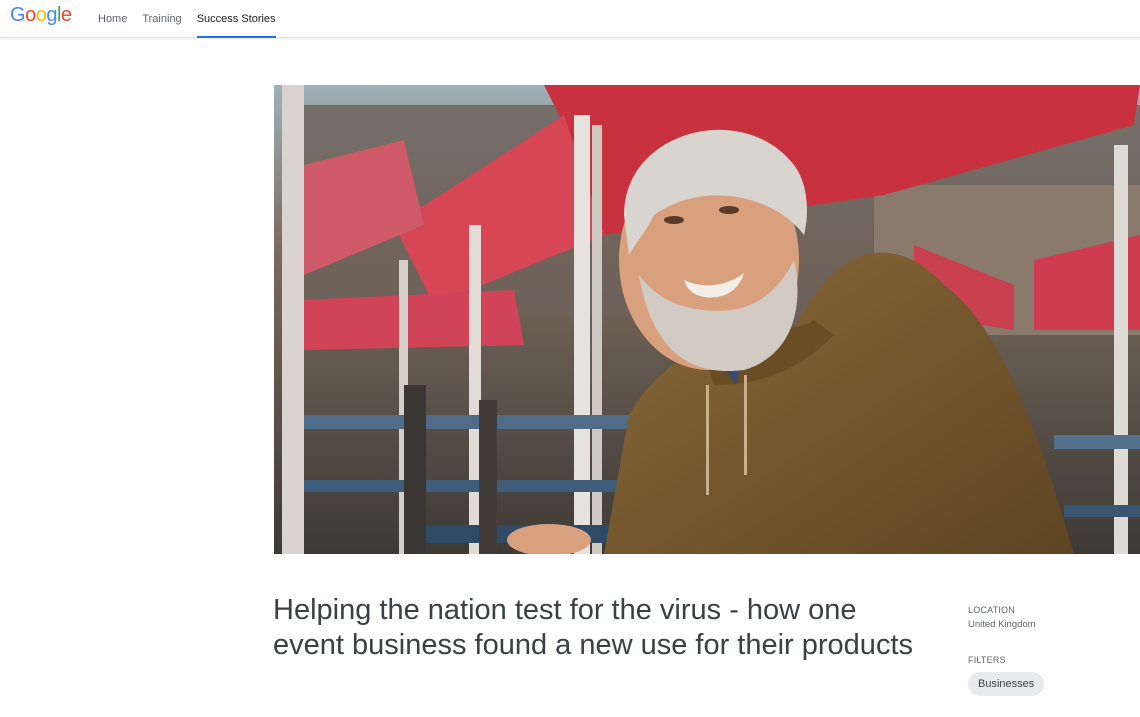 The height and width of the screenshot is (717, 1140). What do you see at coordinates (570, 19) in the screenshot?
I see `top-navigation-bar: Google Home Training Success Stories` at bounding box center [570, 19].